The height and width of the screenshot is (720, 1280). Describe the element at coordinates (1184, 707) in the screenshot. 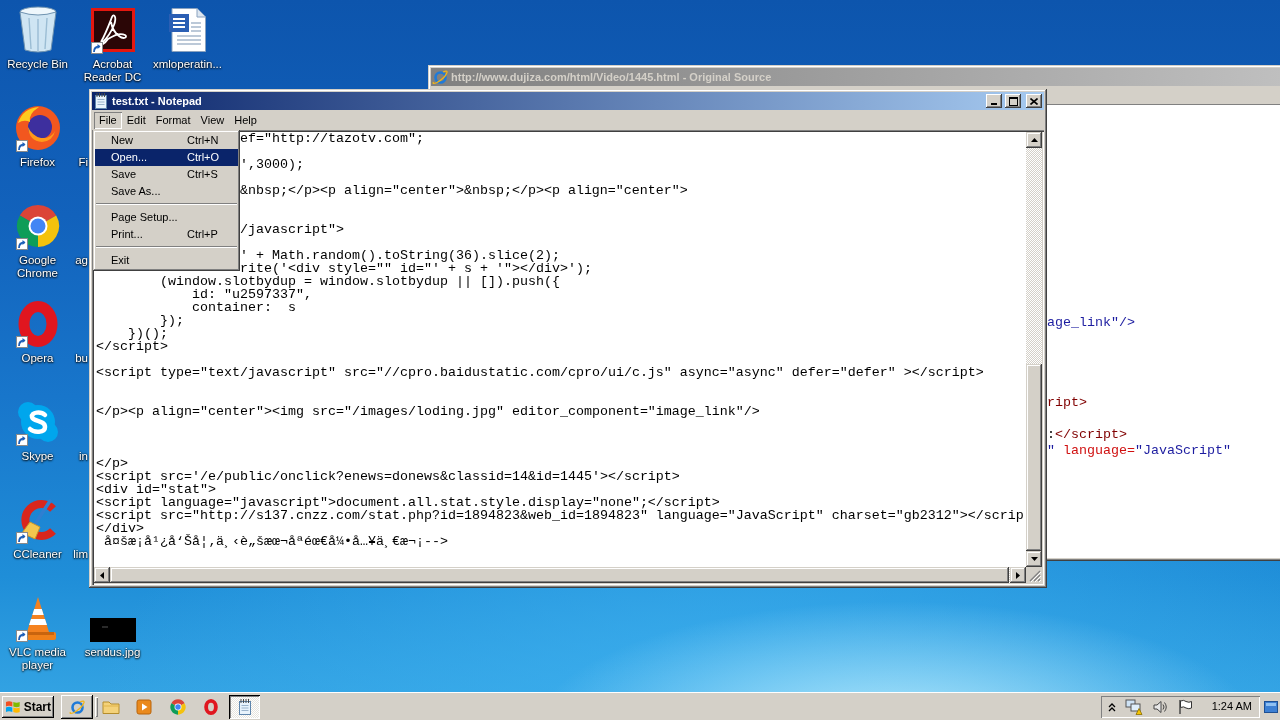

I see `flag-icon` at that location.